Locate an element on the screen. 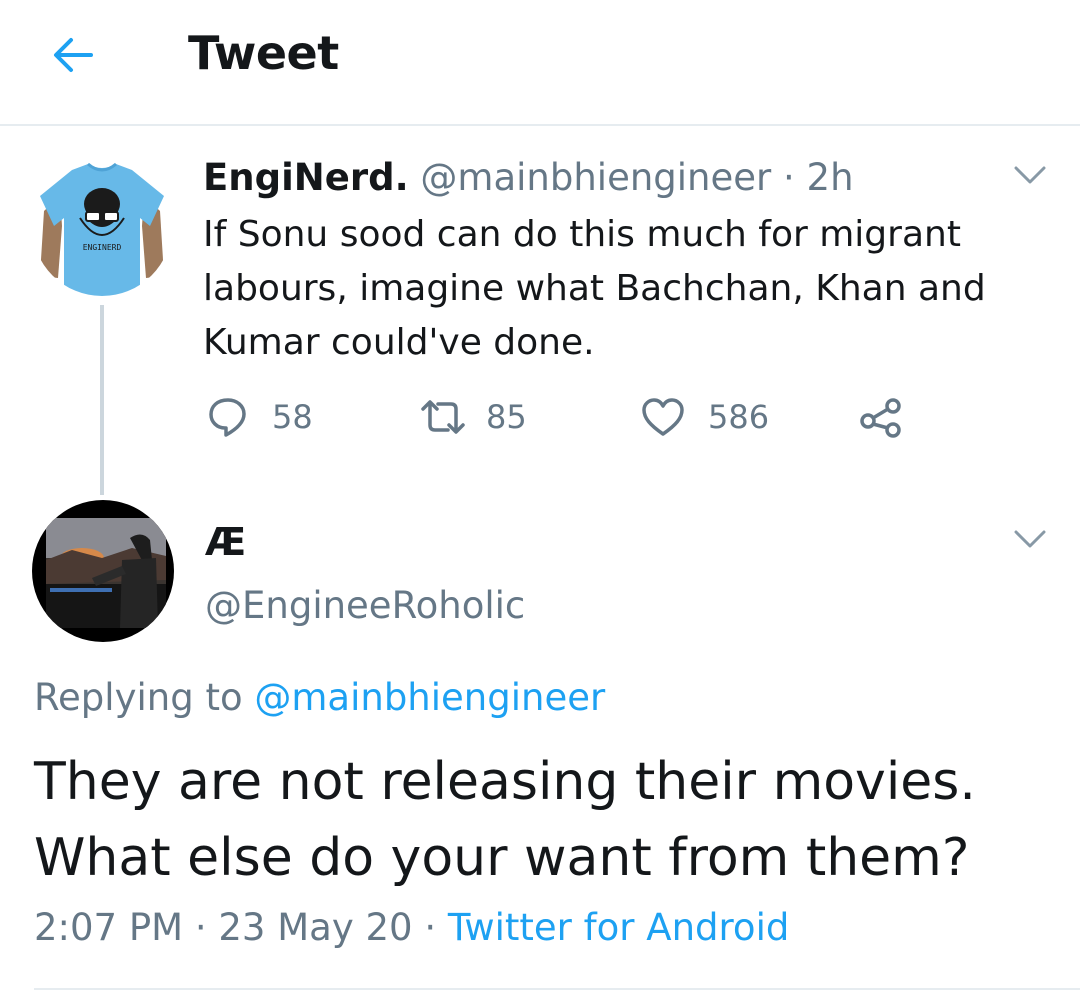 The height and width of the screenshot is (1005, 1080). avatar-image: ENGINERD is located at coordinates (102, 226).